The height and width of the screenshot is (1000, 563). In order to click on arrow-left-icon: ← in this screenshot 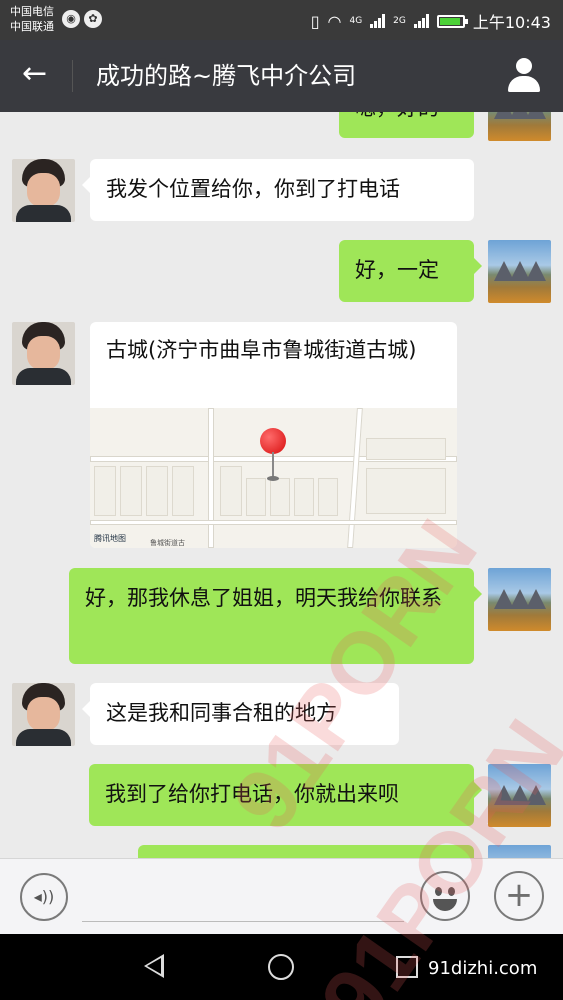, I will do `click(34, 74)`.